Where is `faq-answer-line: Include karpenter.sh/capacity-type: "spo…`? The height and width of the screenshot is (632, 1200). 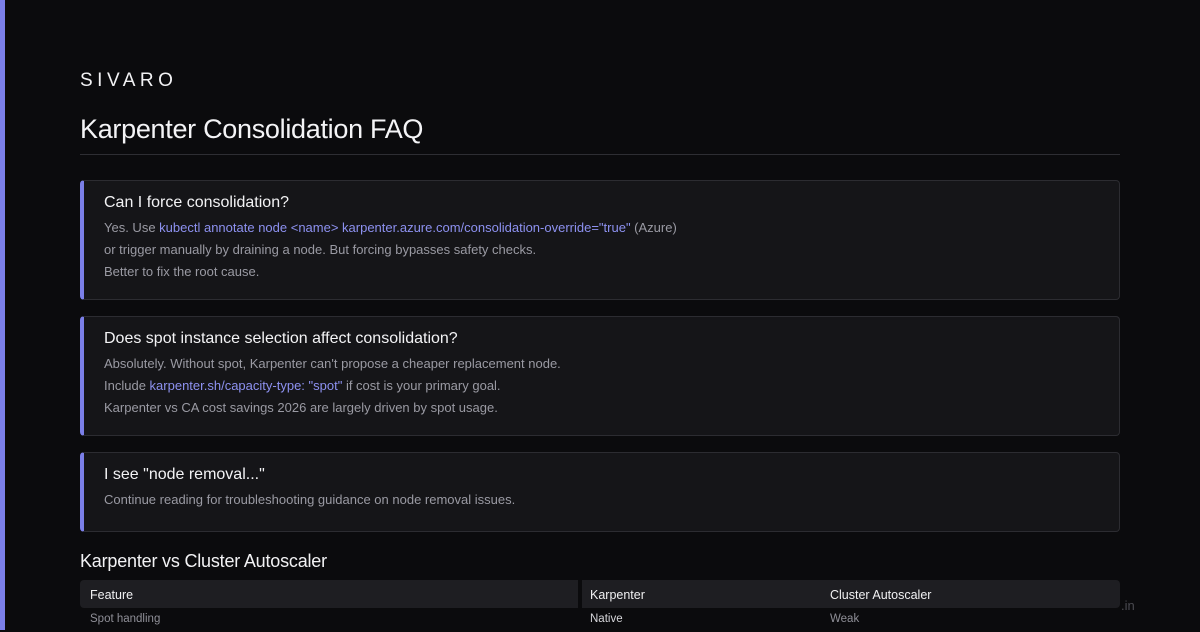 faq-answer-line: Include karpenter.sh/capacity-type: "spo… is located at coordinates (601, 386).